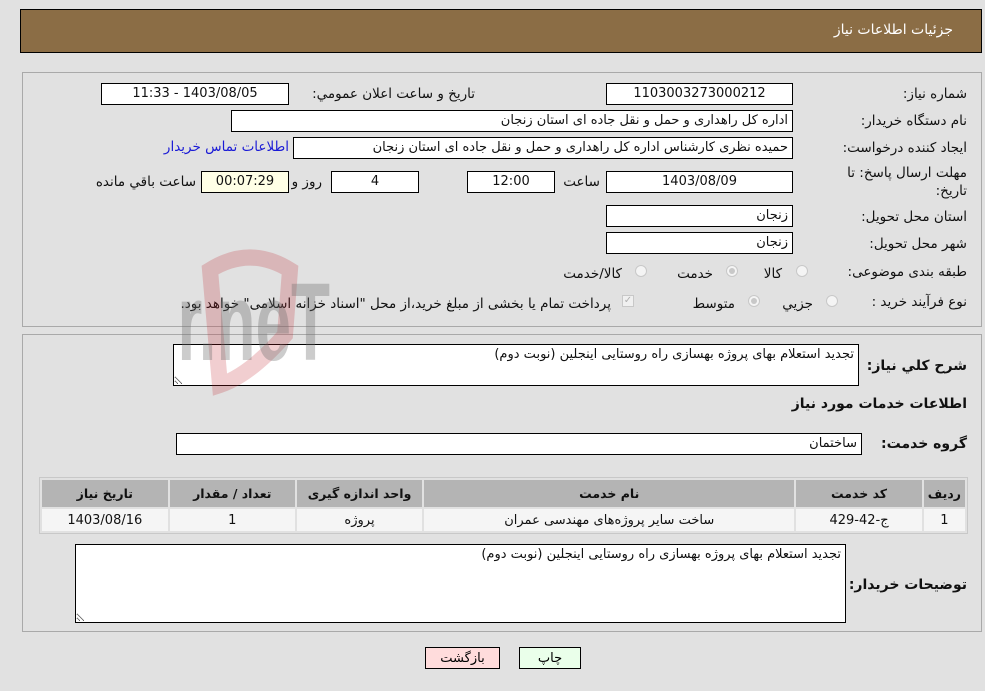 The height and width of the screenshot is (691, 985). What do you see at coordinates (359, 520) in the screenshot?
I see `cell-unit: پروژه` at bounding box center [359, 520].